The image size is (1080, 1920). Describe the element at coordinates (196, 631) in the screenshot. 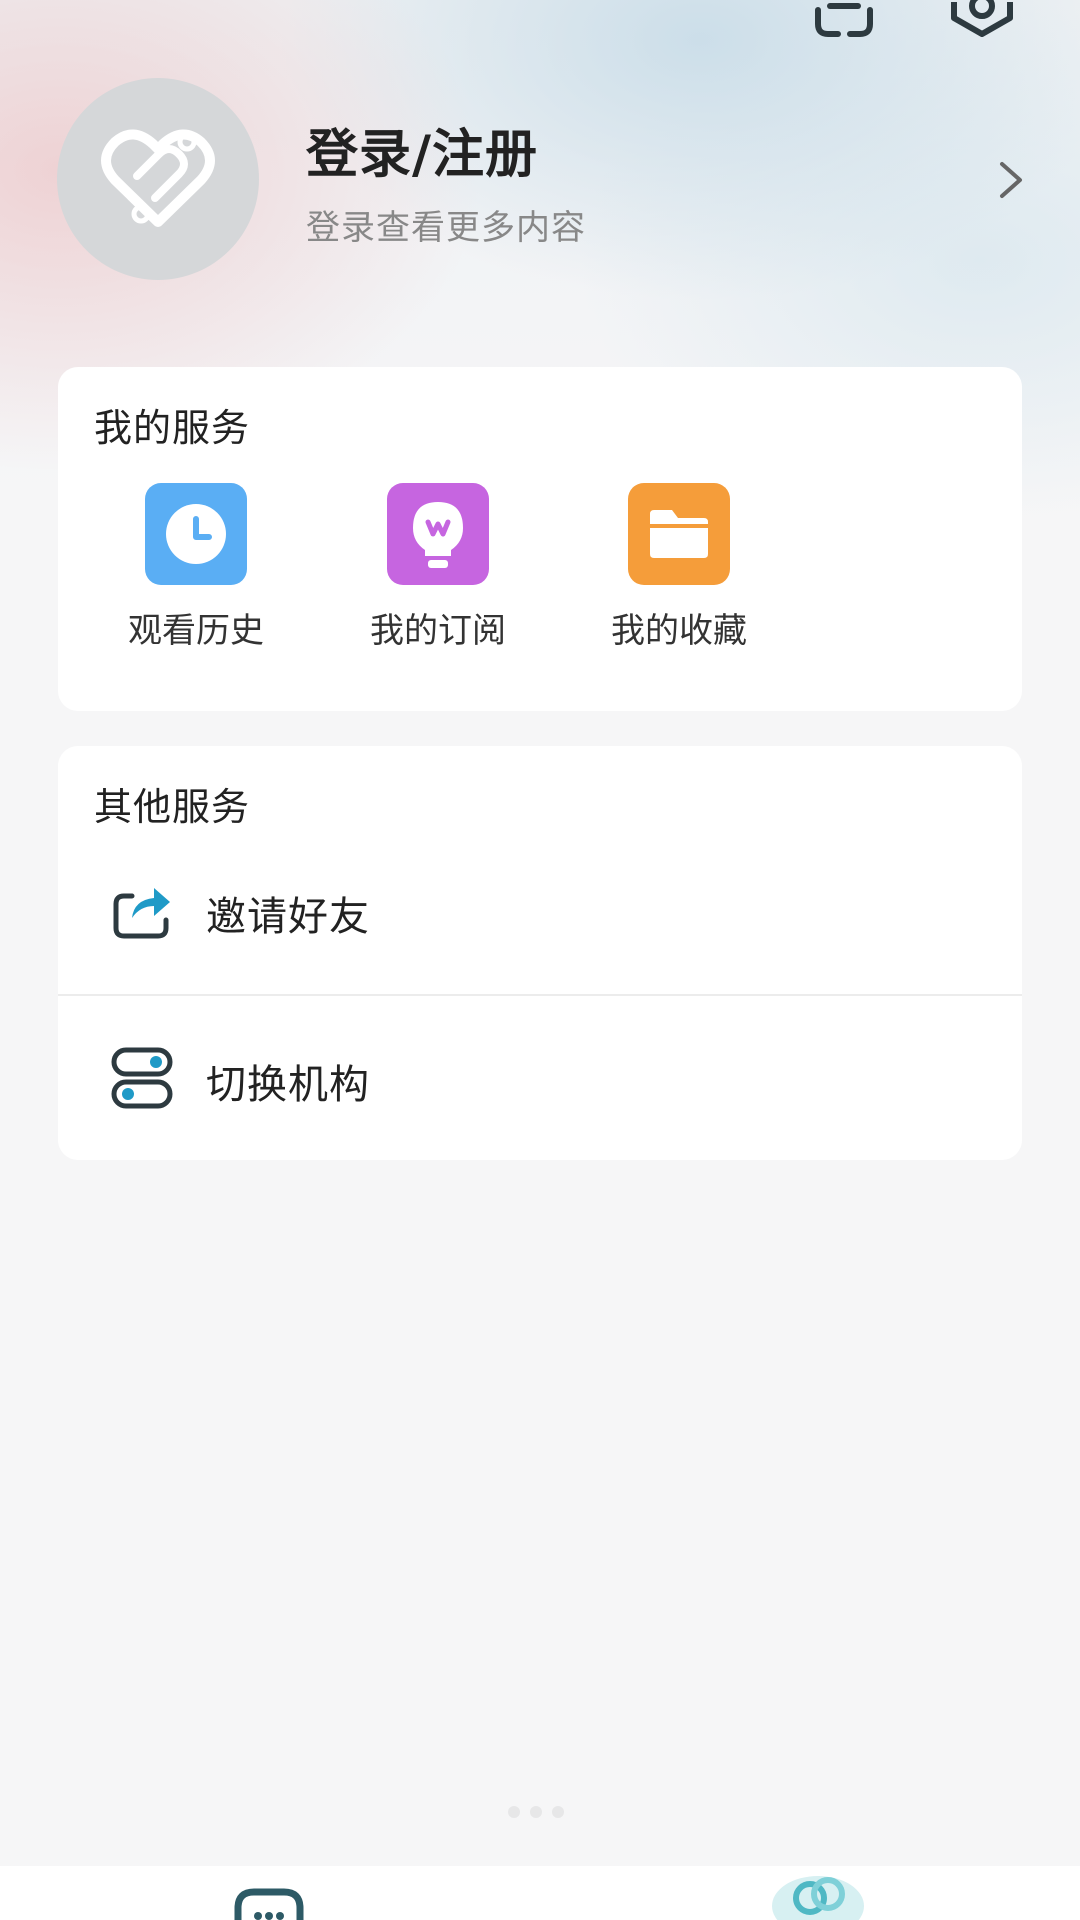

I see `service-label: 观看历史` at that location.